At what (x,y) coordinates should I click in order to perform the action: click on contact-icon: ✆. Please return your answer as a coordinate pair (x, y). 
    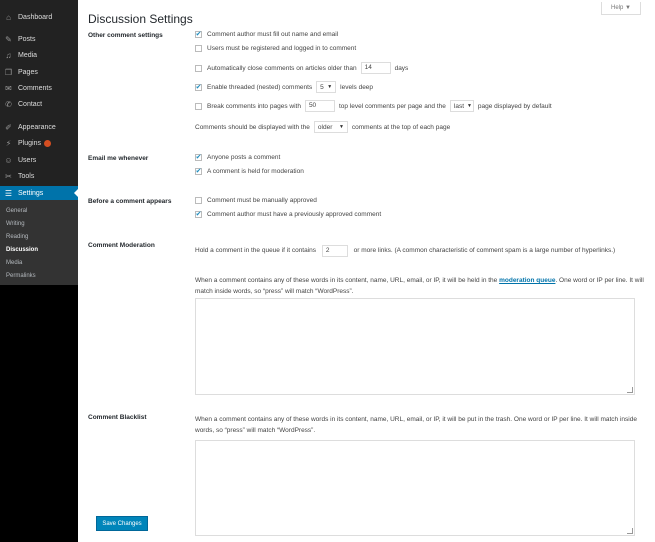
    Looking at the image, I should click on (8, 104).